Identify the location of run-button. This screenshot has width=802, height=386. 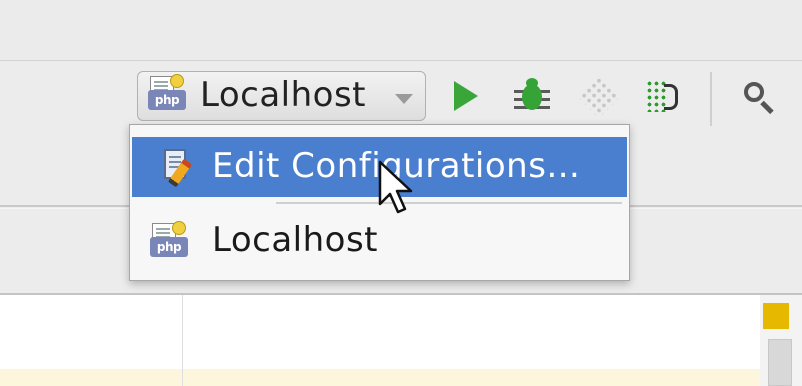
(466, 96).